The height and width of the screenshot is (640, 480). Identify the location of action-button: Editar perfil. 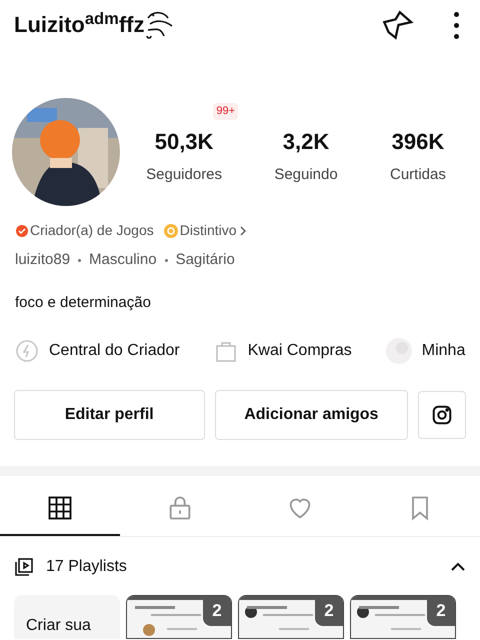
(109, 415).